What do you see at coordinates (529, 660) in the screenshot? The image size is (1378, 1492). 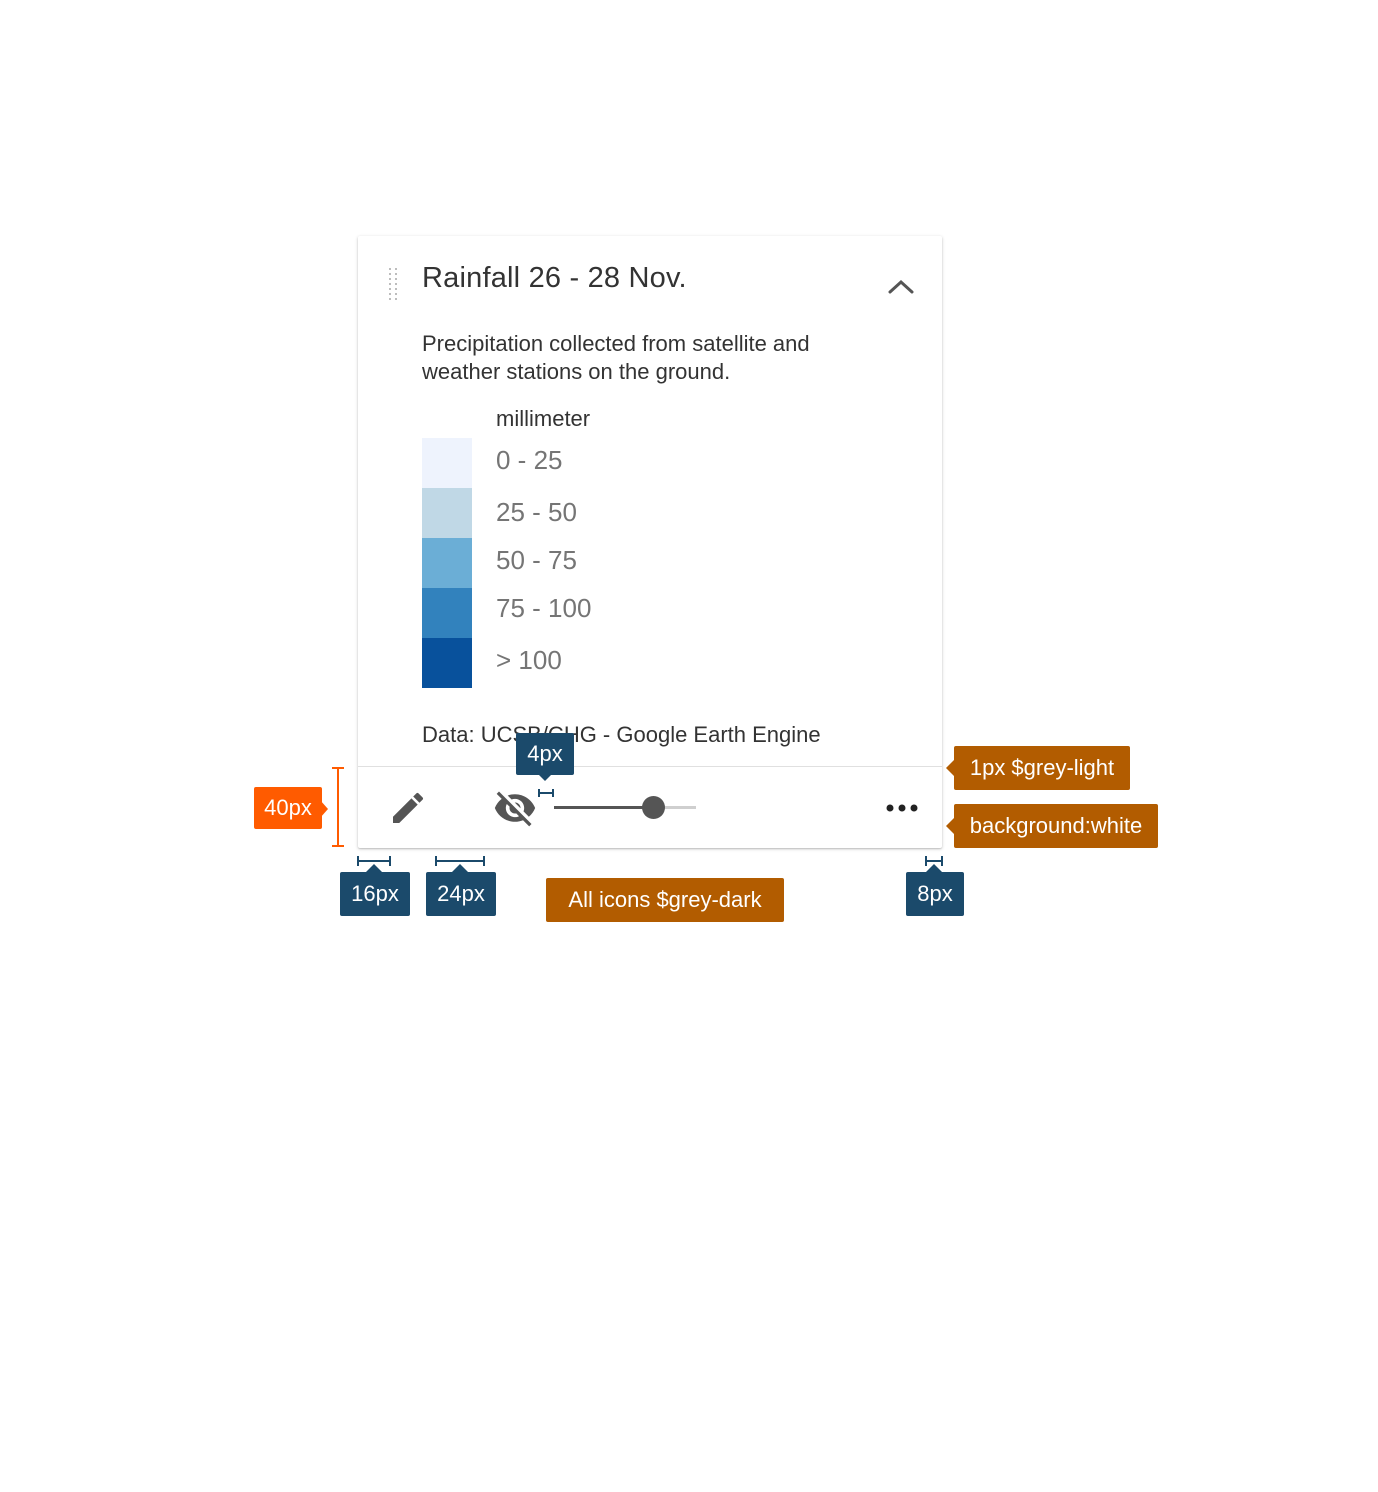 I see `legend-label-over-100: > 100` at bounding box center [529, 660].